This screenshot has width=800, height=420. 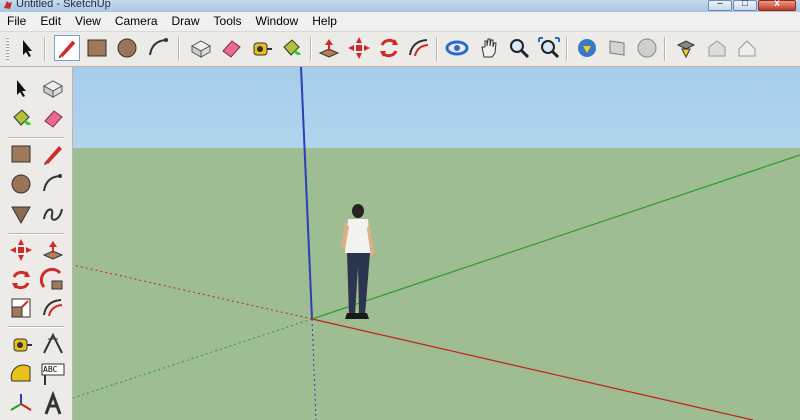 I want to click on main-toolbar, so click(x=400, y=49).